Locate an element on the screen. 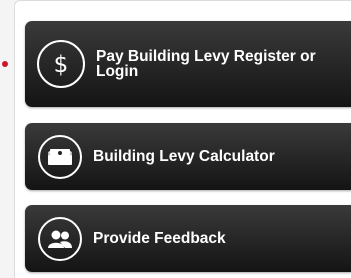 The image size is (351, 278). cash-icon is located at coordinates (60, 156).